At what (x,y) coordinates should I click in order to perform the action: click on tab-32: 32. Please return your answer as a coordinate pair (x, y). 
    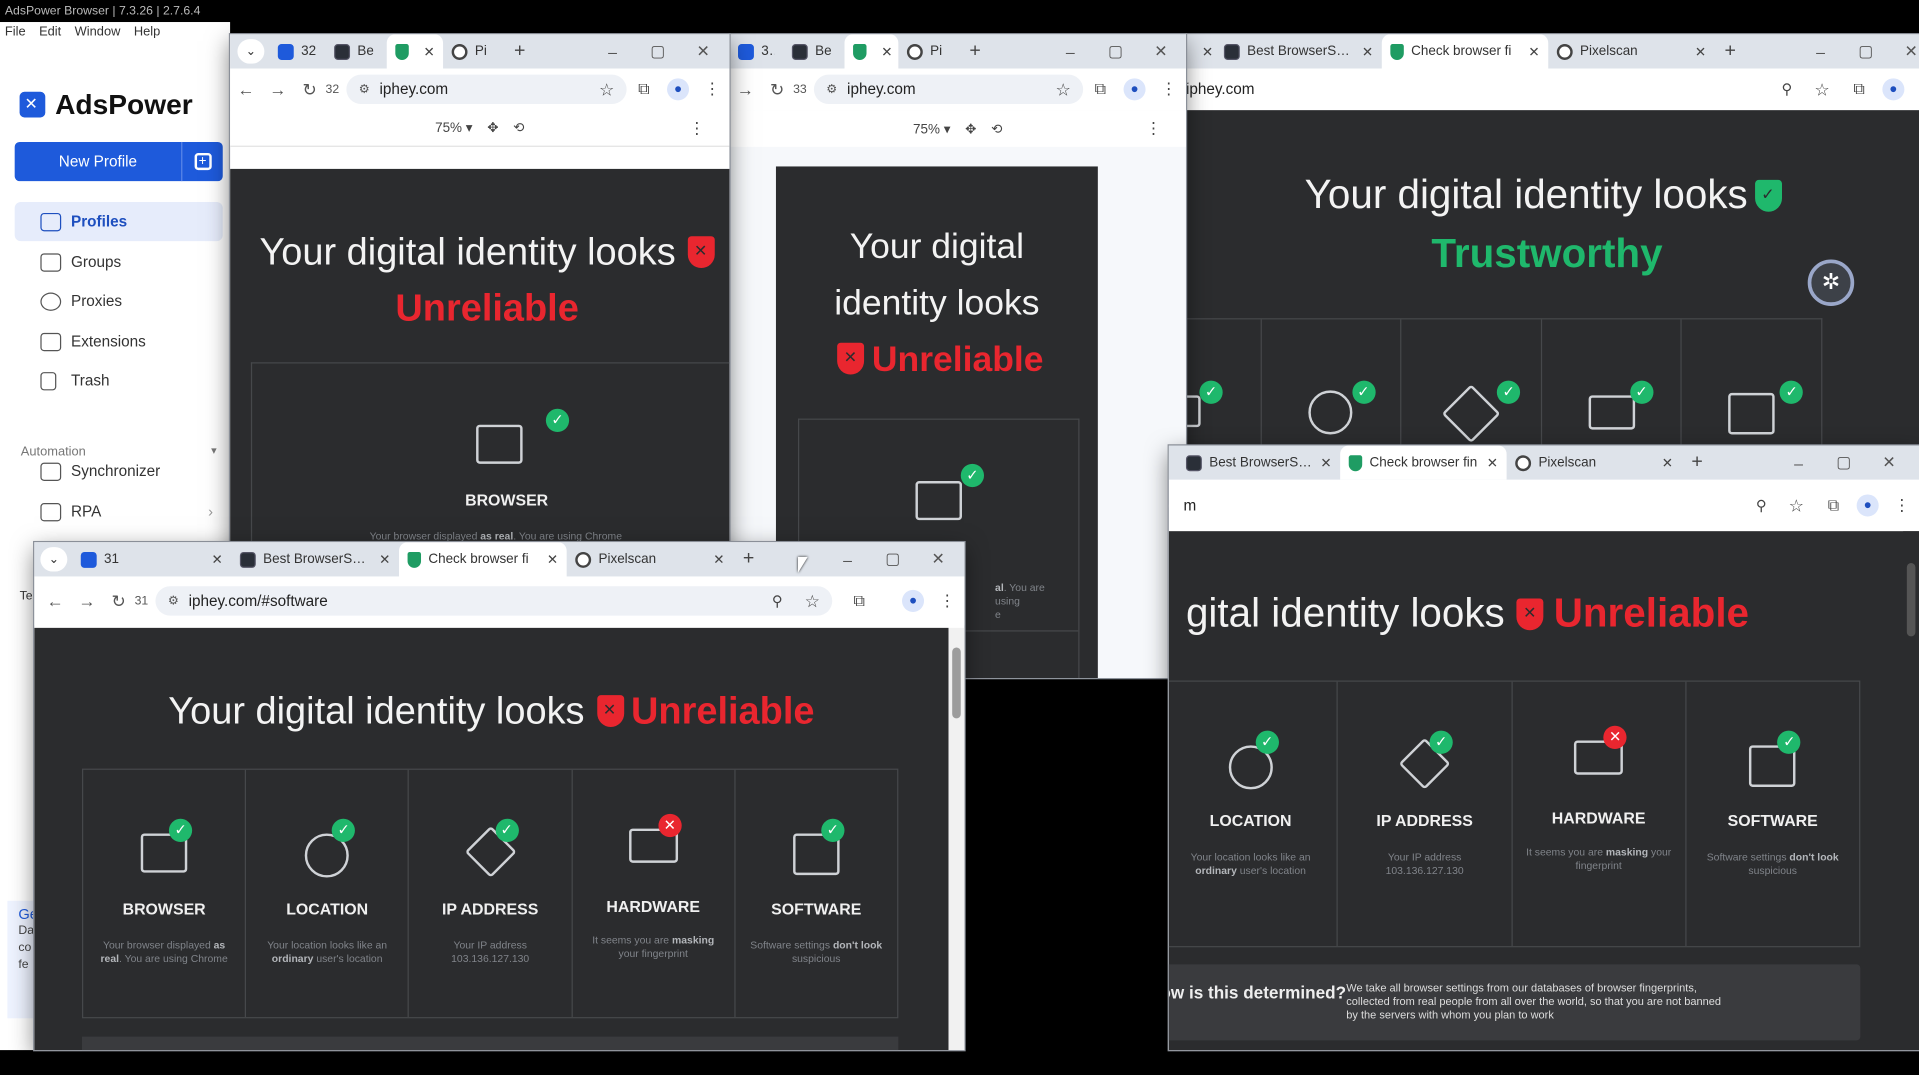
    Looking at the image, I should click on (297, 51).